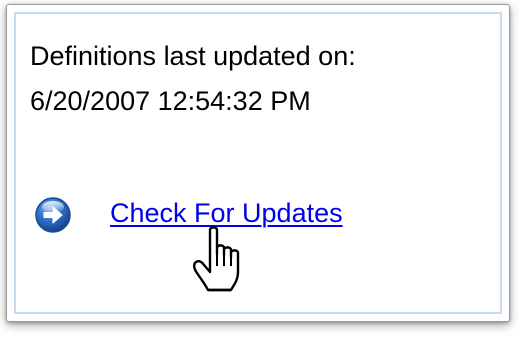 The width and height of the screenshot is (525, 341). I want to click on arrow-right-circle-icon, so click(53, 215).